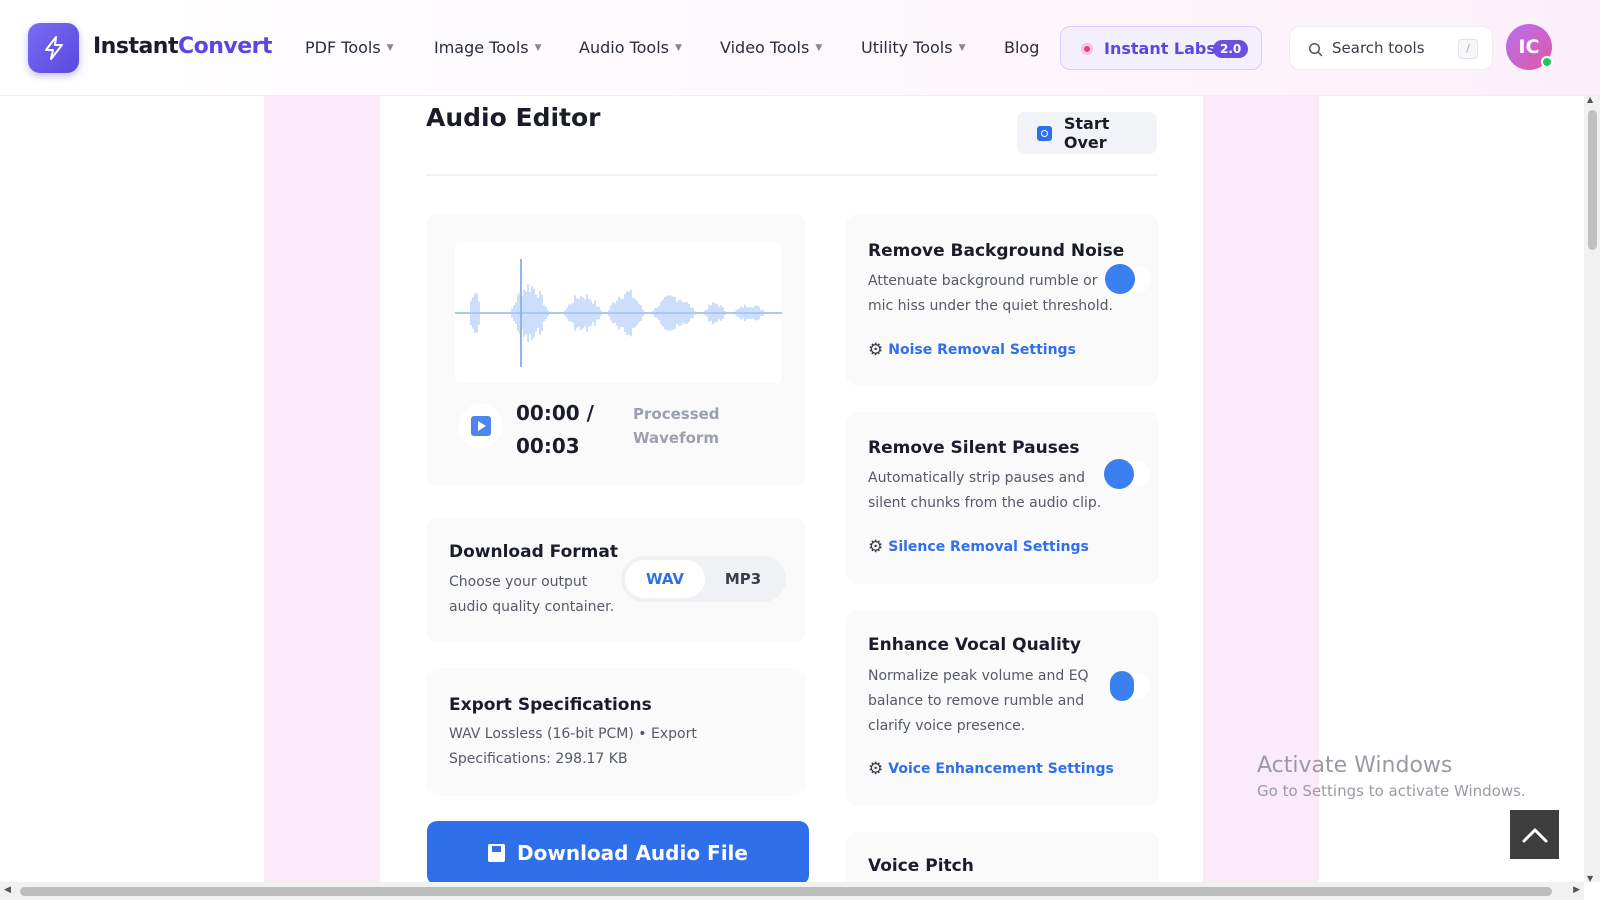 The image size is (1600, 900). Describe the element at coordinates (743, 579) in the screenshot. I see `format-option-mp3: MP3` at that location.